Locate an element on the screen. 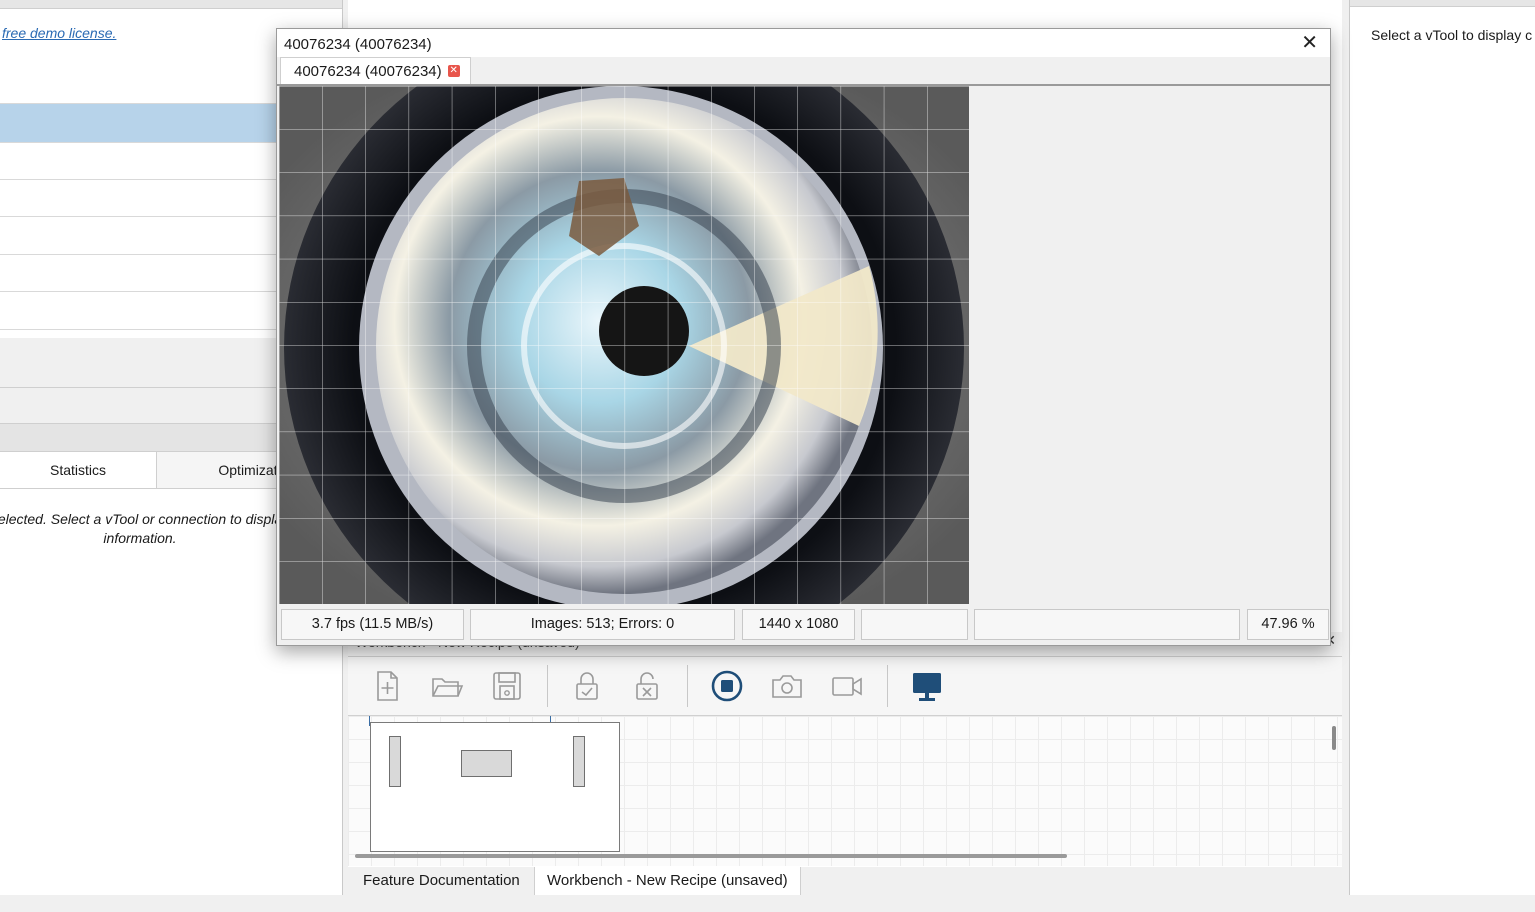 The height and width of the screenshot is (912, 1535). app-status-bar is located at coordinates (767, 903).